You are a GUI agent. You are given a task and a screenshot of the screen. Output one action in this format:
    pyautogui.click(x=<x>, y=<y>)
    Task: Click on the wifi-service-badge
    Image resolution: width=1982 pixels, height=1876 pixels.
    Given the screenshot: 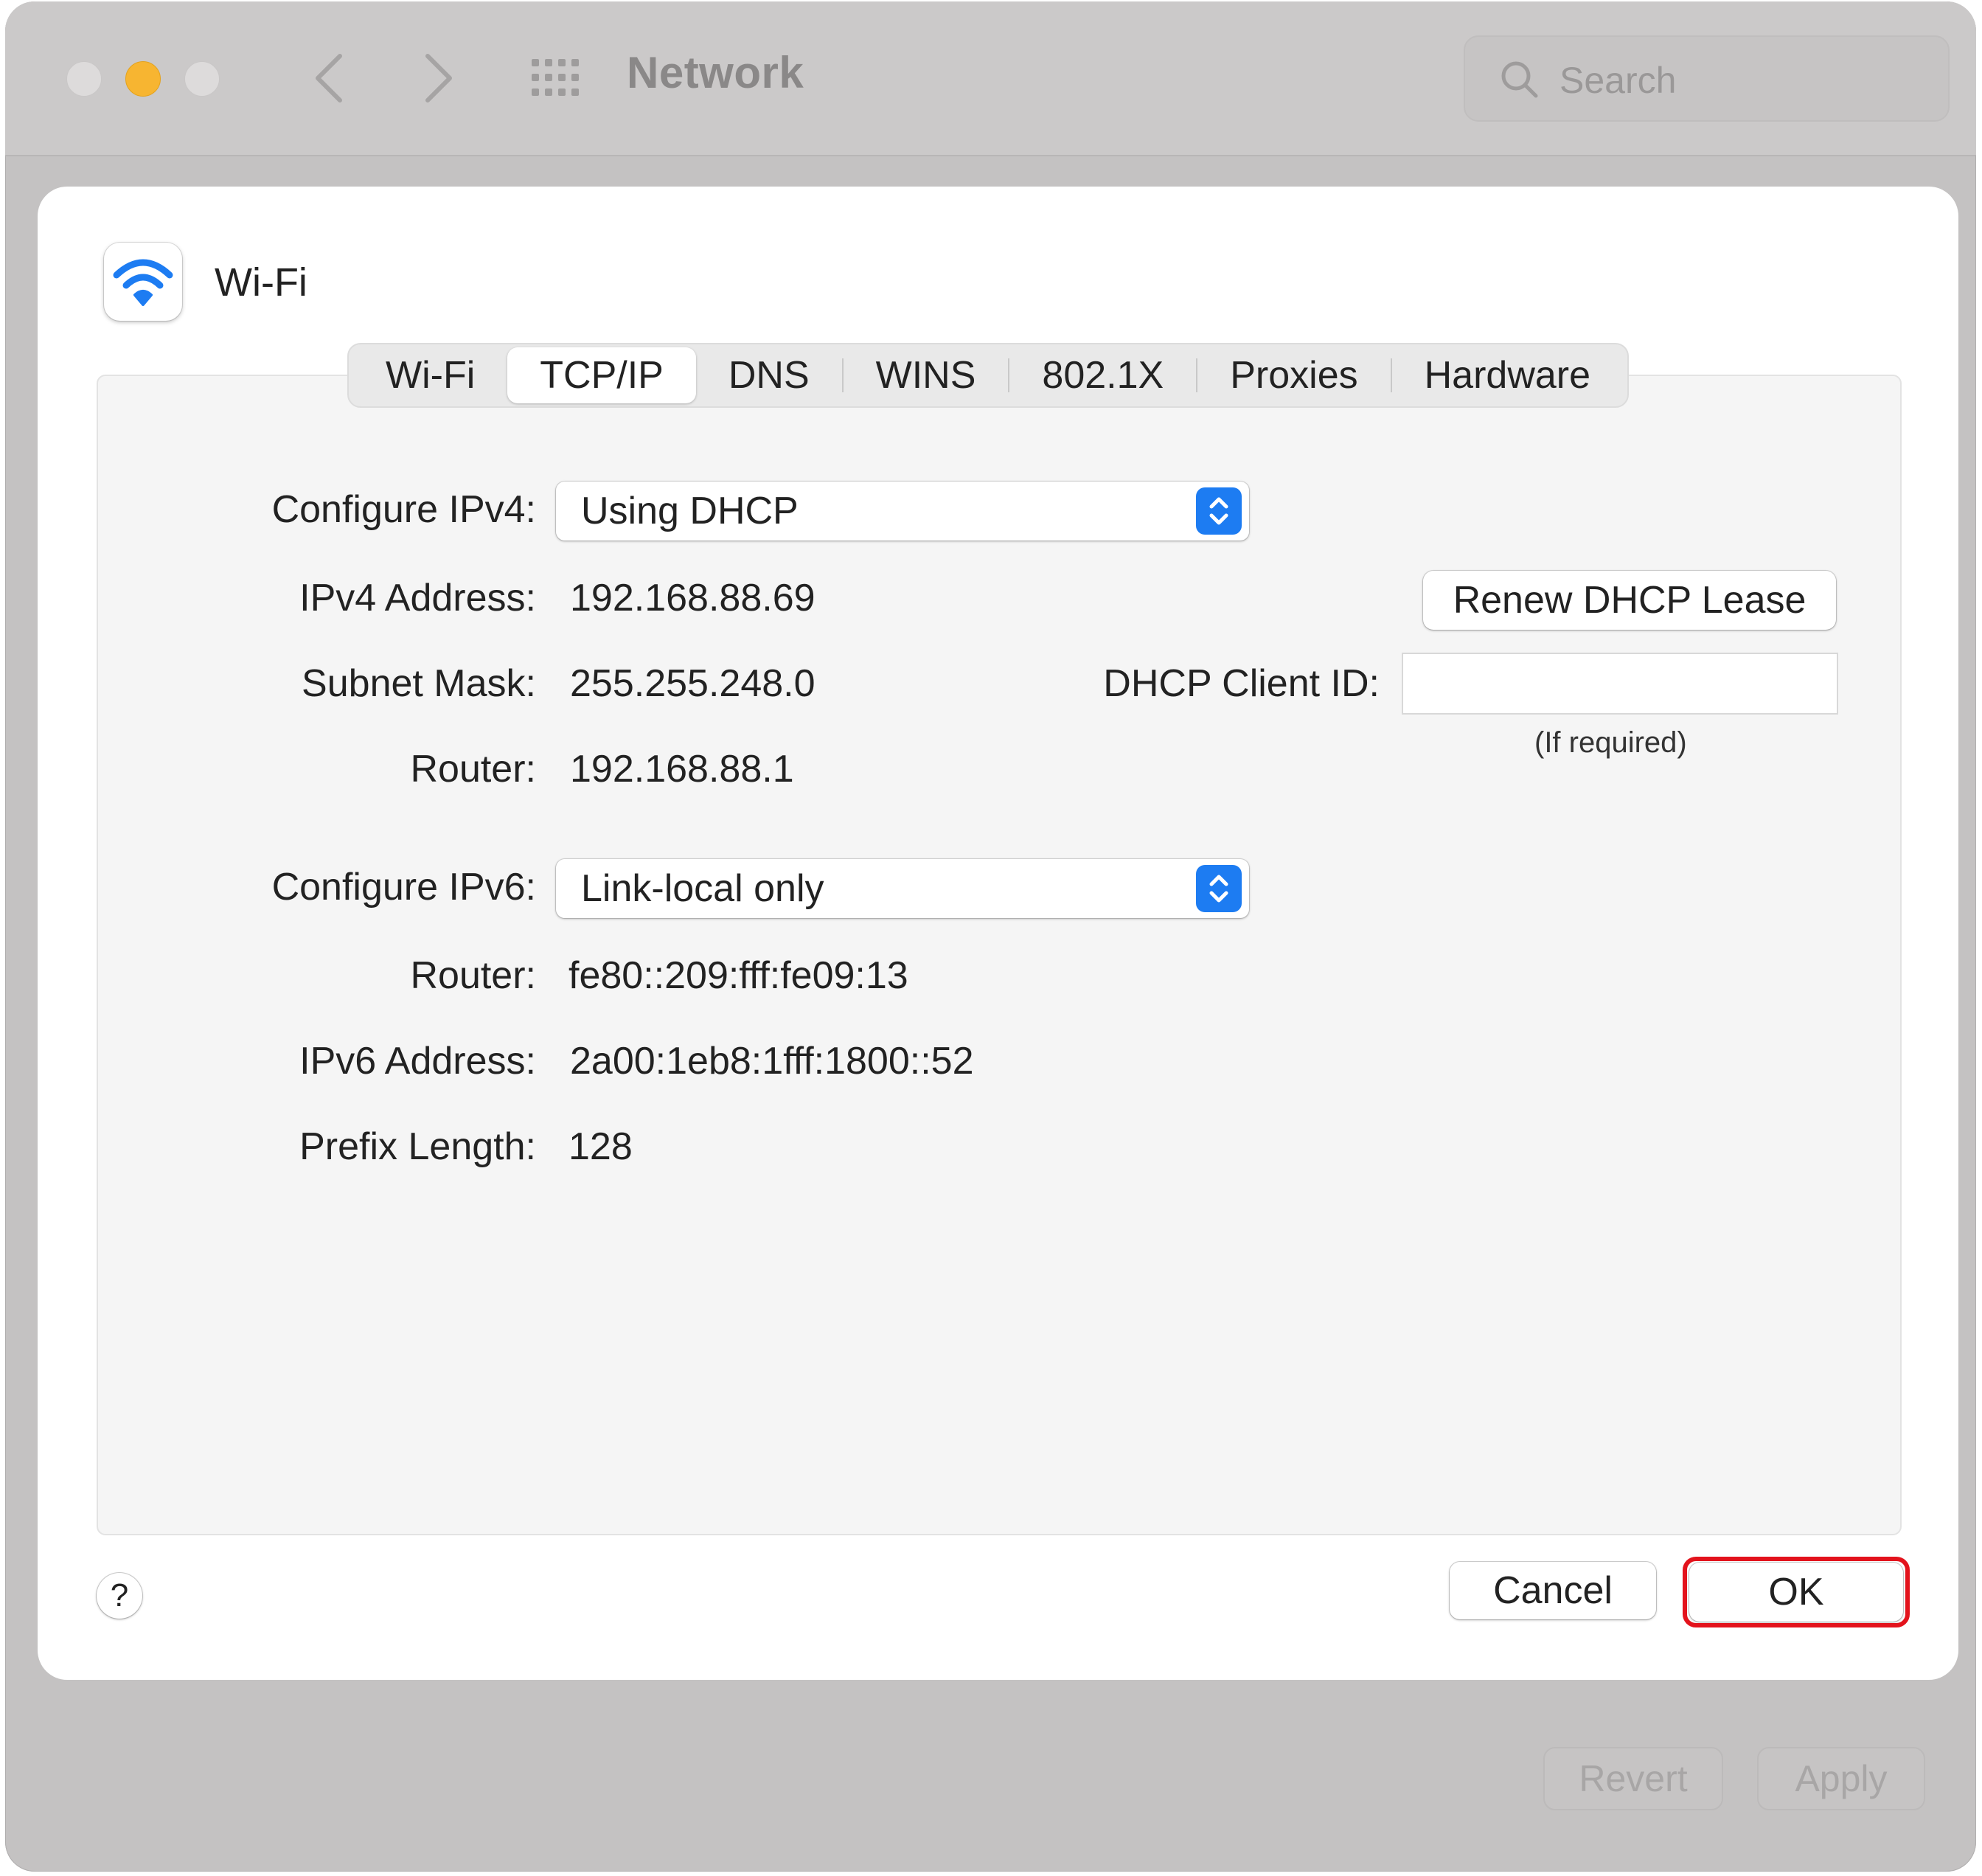 What is the action you would take?
    pyautogui.click(x=143, y=282)
    